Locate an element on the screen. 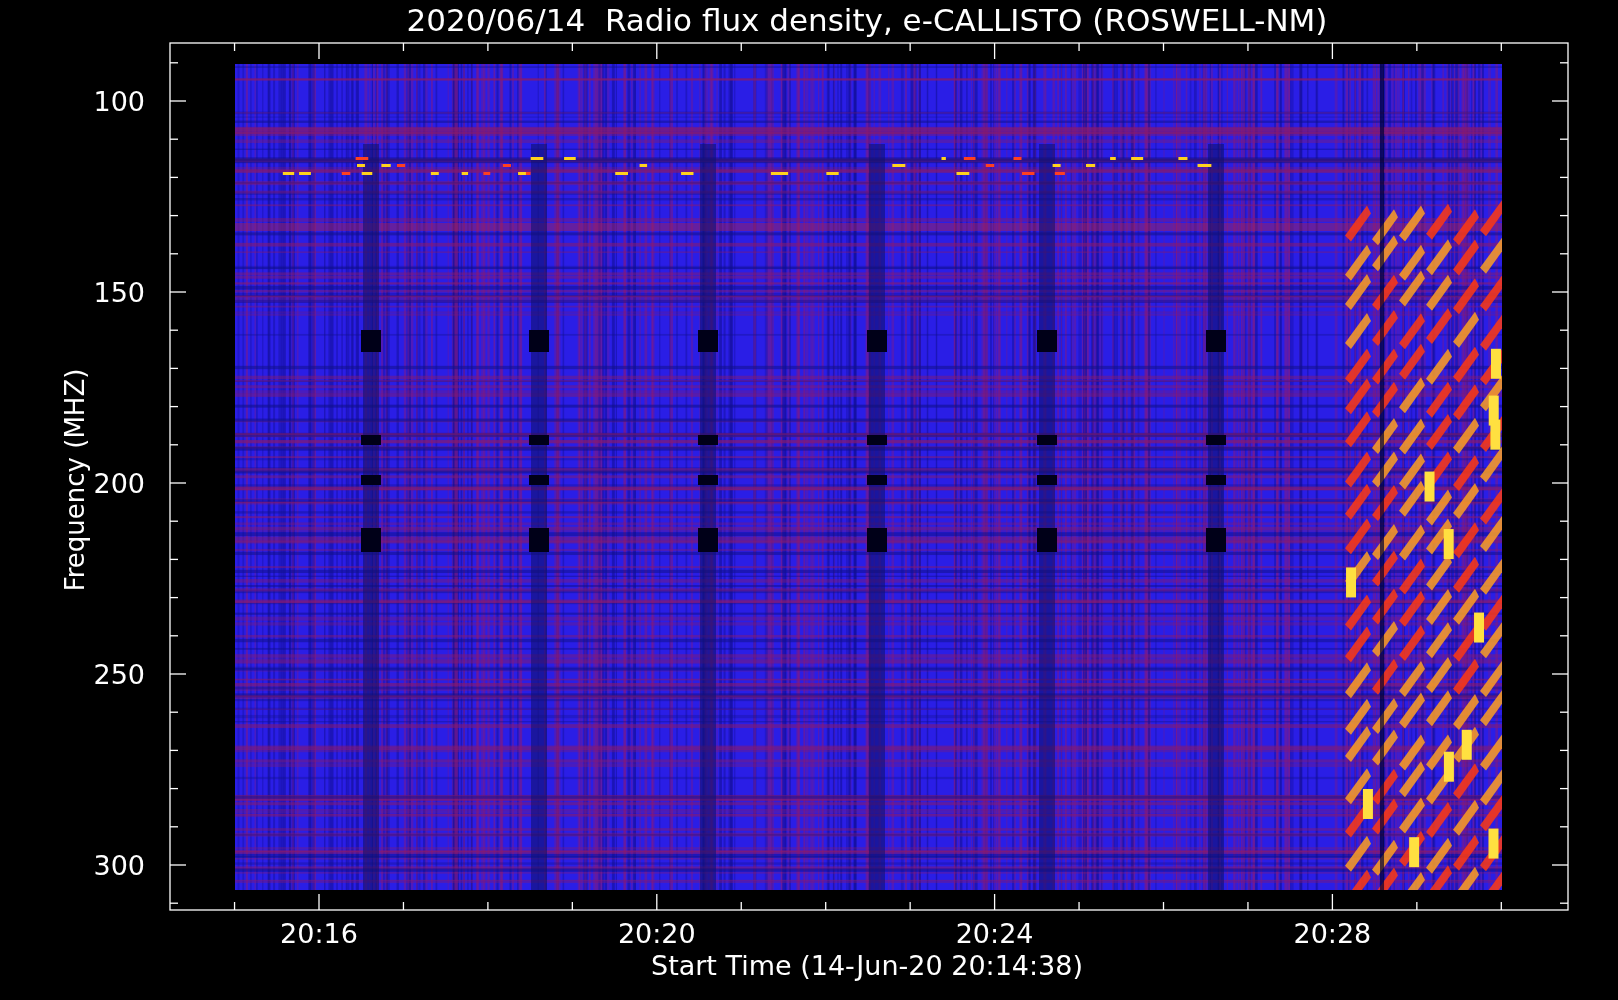 The height and width of the screenshot is (1000, 1618). x-tick-label: 20:20 is located at coordinates (656, 933).